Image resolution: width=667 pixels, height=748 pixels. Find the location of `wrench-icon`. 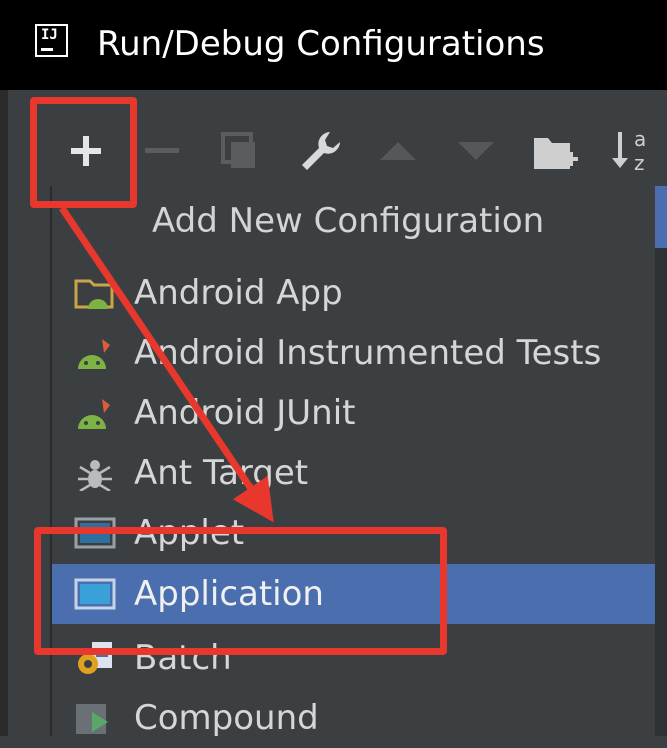

wrench-icon is located at coordinates (321, 151).